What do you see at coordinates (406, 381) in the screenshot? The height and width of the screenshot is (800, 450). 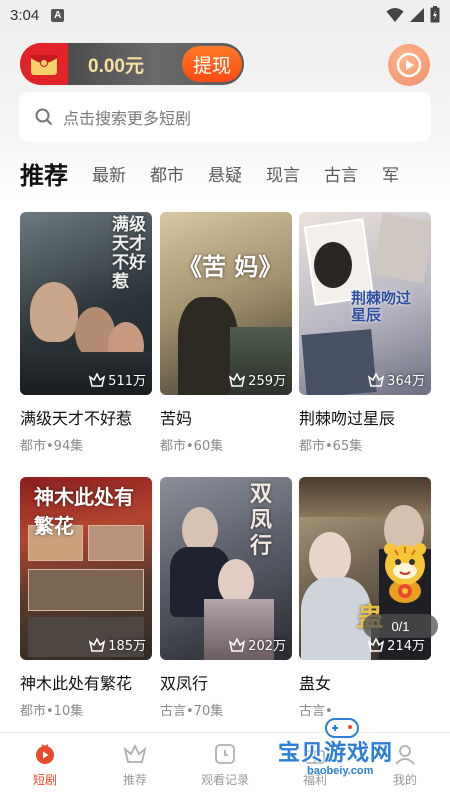 I see `view-count-text: 364万` at bounding box center [406, 381].